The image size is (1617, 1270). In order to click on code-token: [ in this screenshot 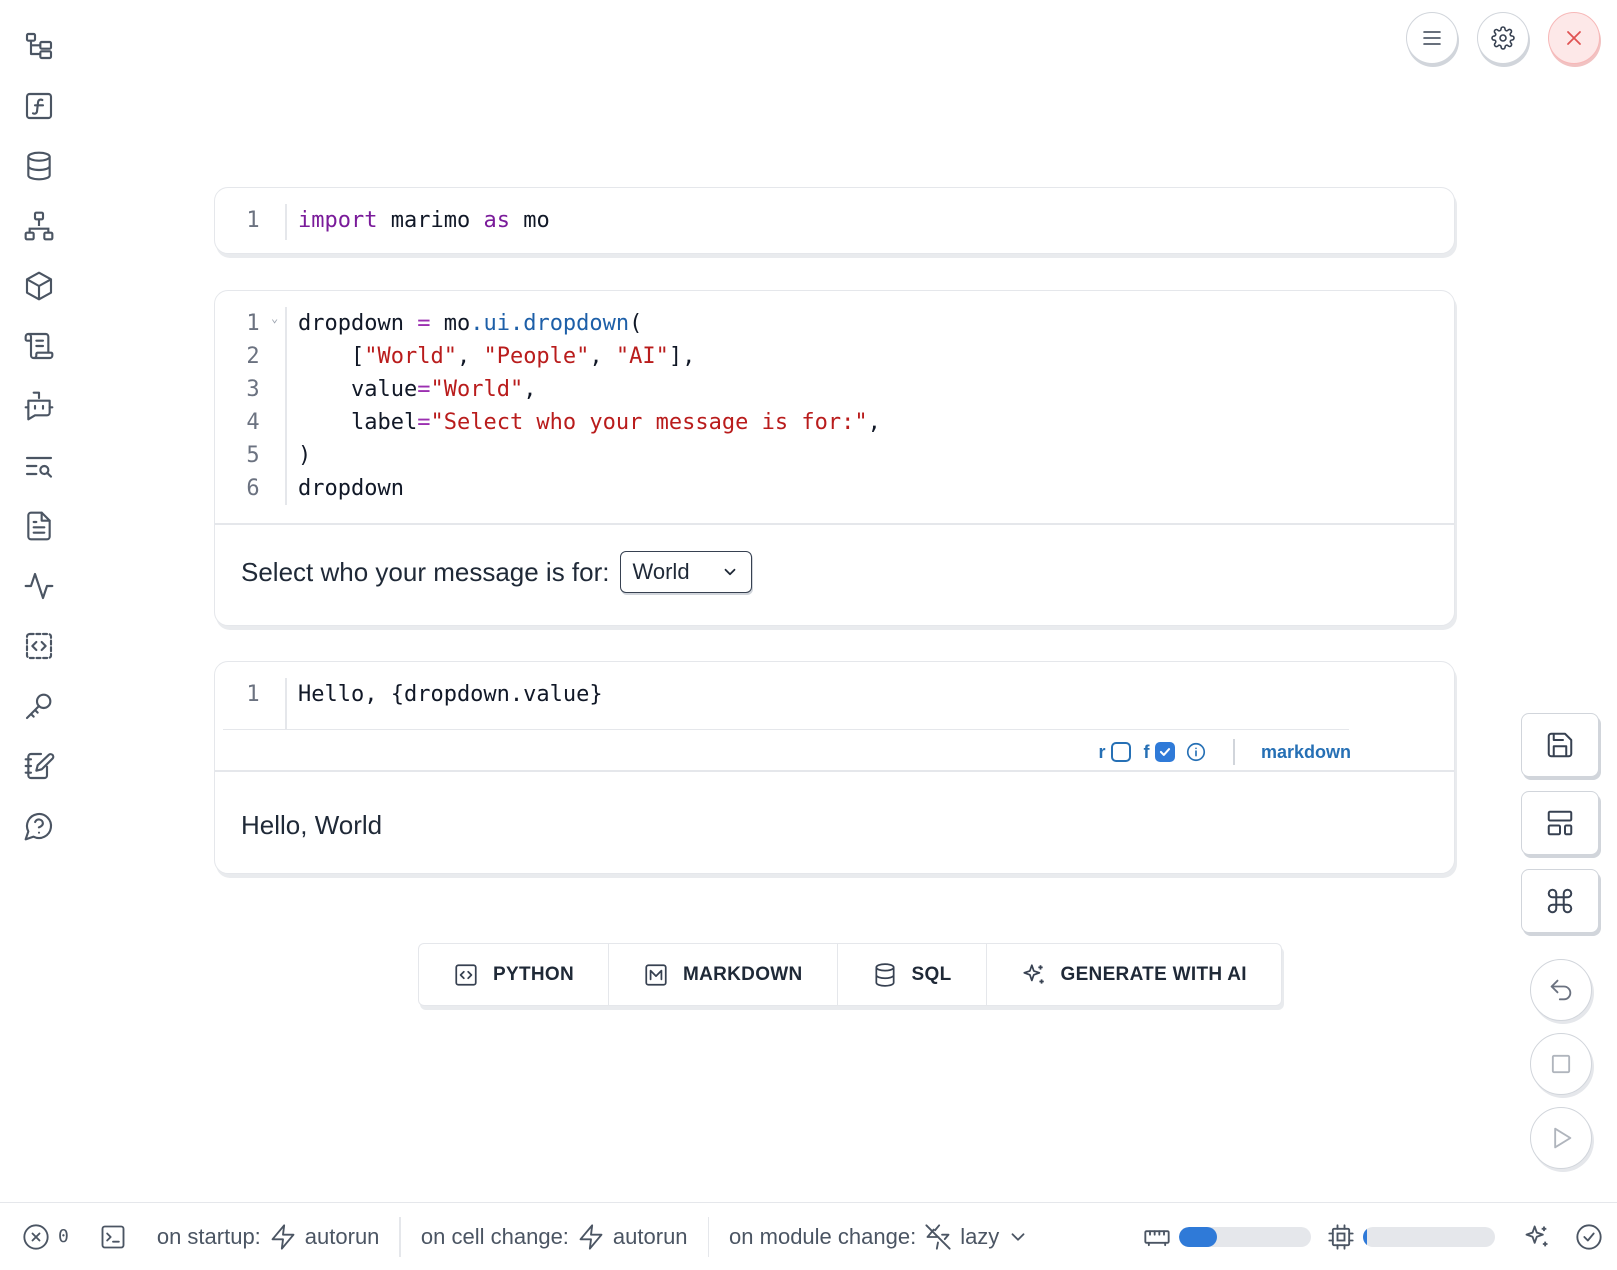, I will do `click(331, 356)`.